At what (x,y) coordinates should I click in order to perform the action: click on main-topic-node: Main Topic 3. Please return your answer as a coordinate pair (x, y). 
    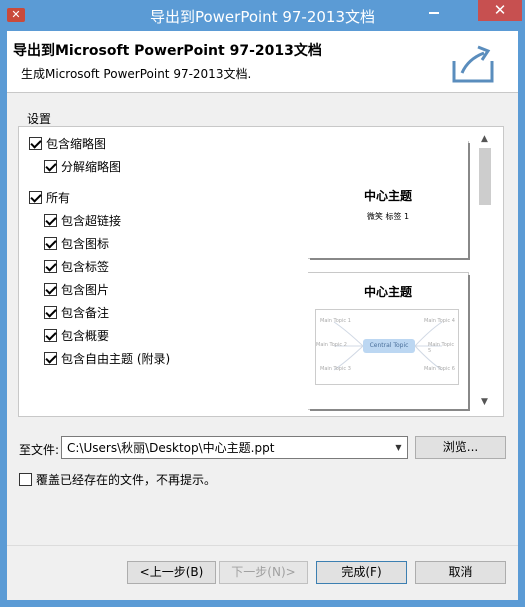
    Looking at the image, I should click on (335, 369).